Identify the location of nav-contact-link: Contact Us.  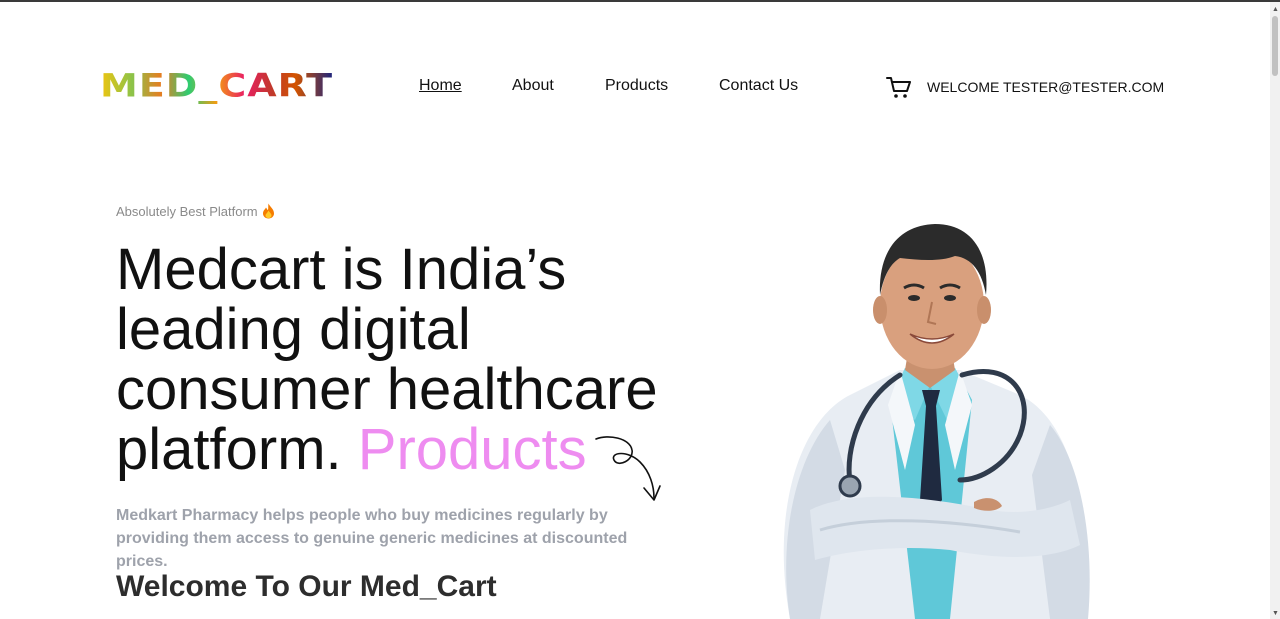
(758, 86).